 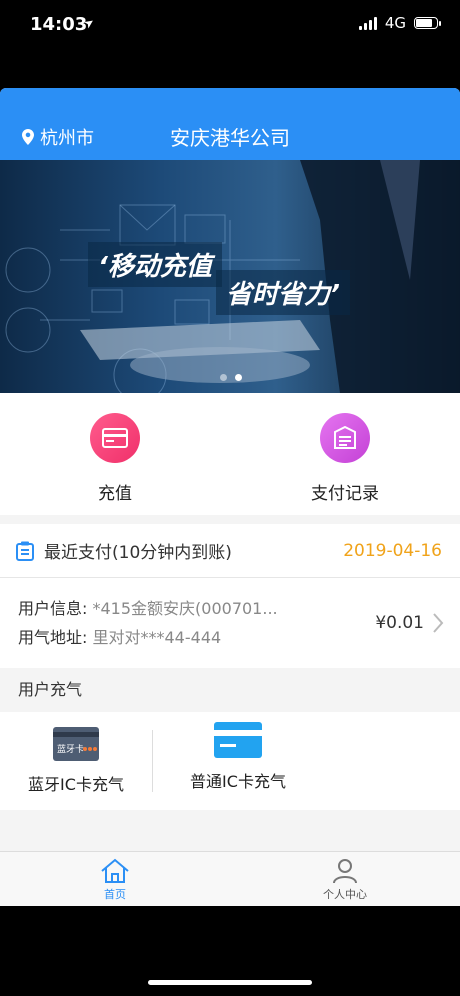 I want to click on payment-records-button: 支付记录, so click(x=345, y=454).